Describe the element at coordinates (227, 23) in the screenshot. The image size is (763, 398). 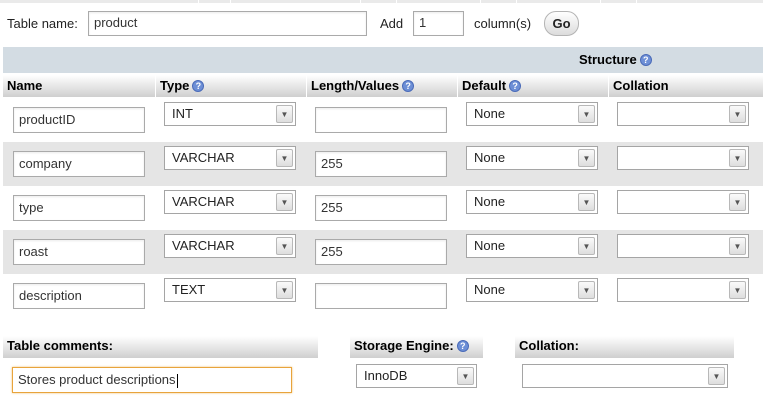
I see `table-name-input: product` at that location.